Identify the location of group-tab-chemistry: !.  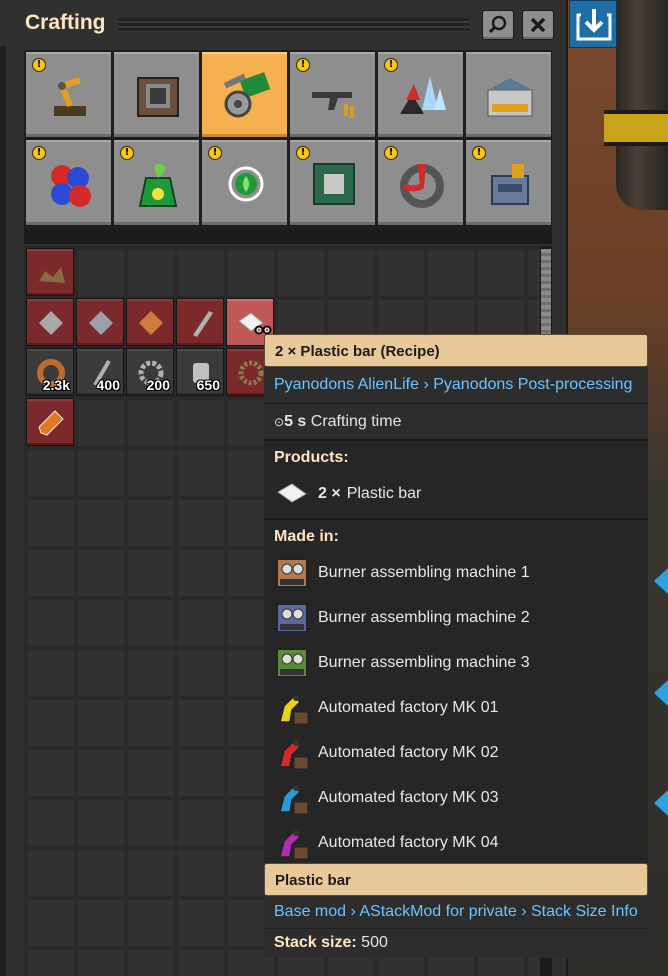
(68, 182).